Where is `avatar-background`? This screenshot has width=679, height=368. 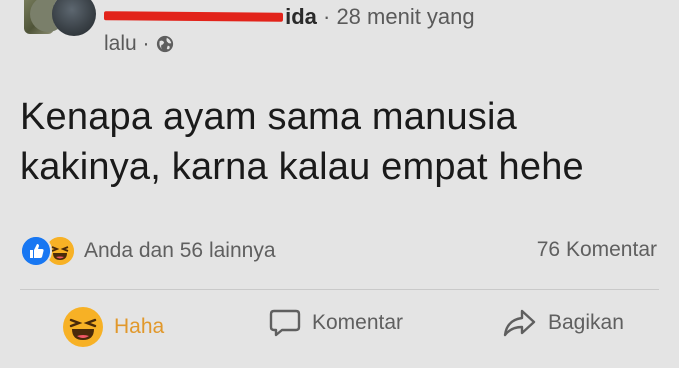 avatar-background is located at coordinates (39, 17).